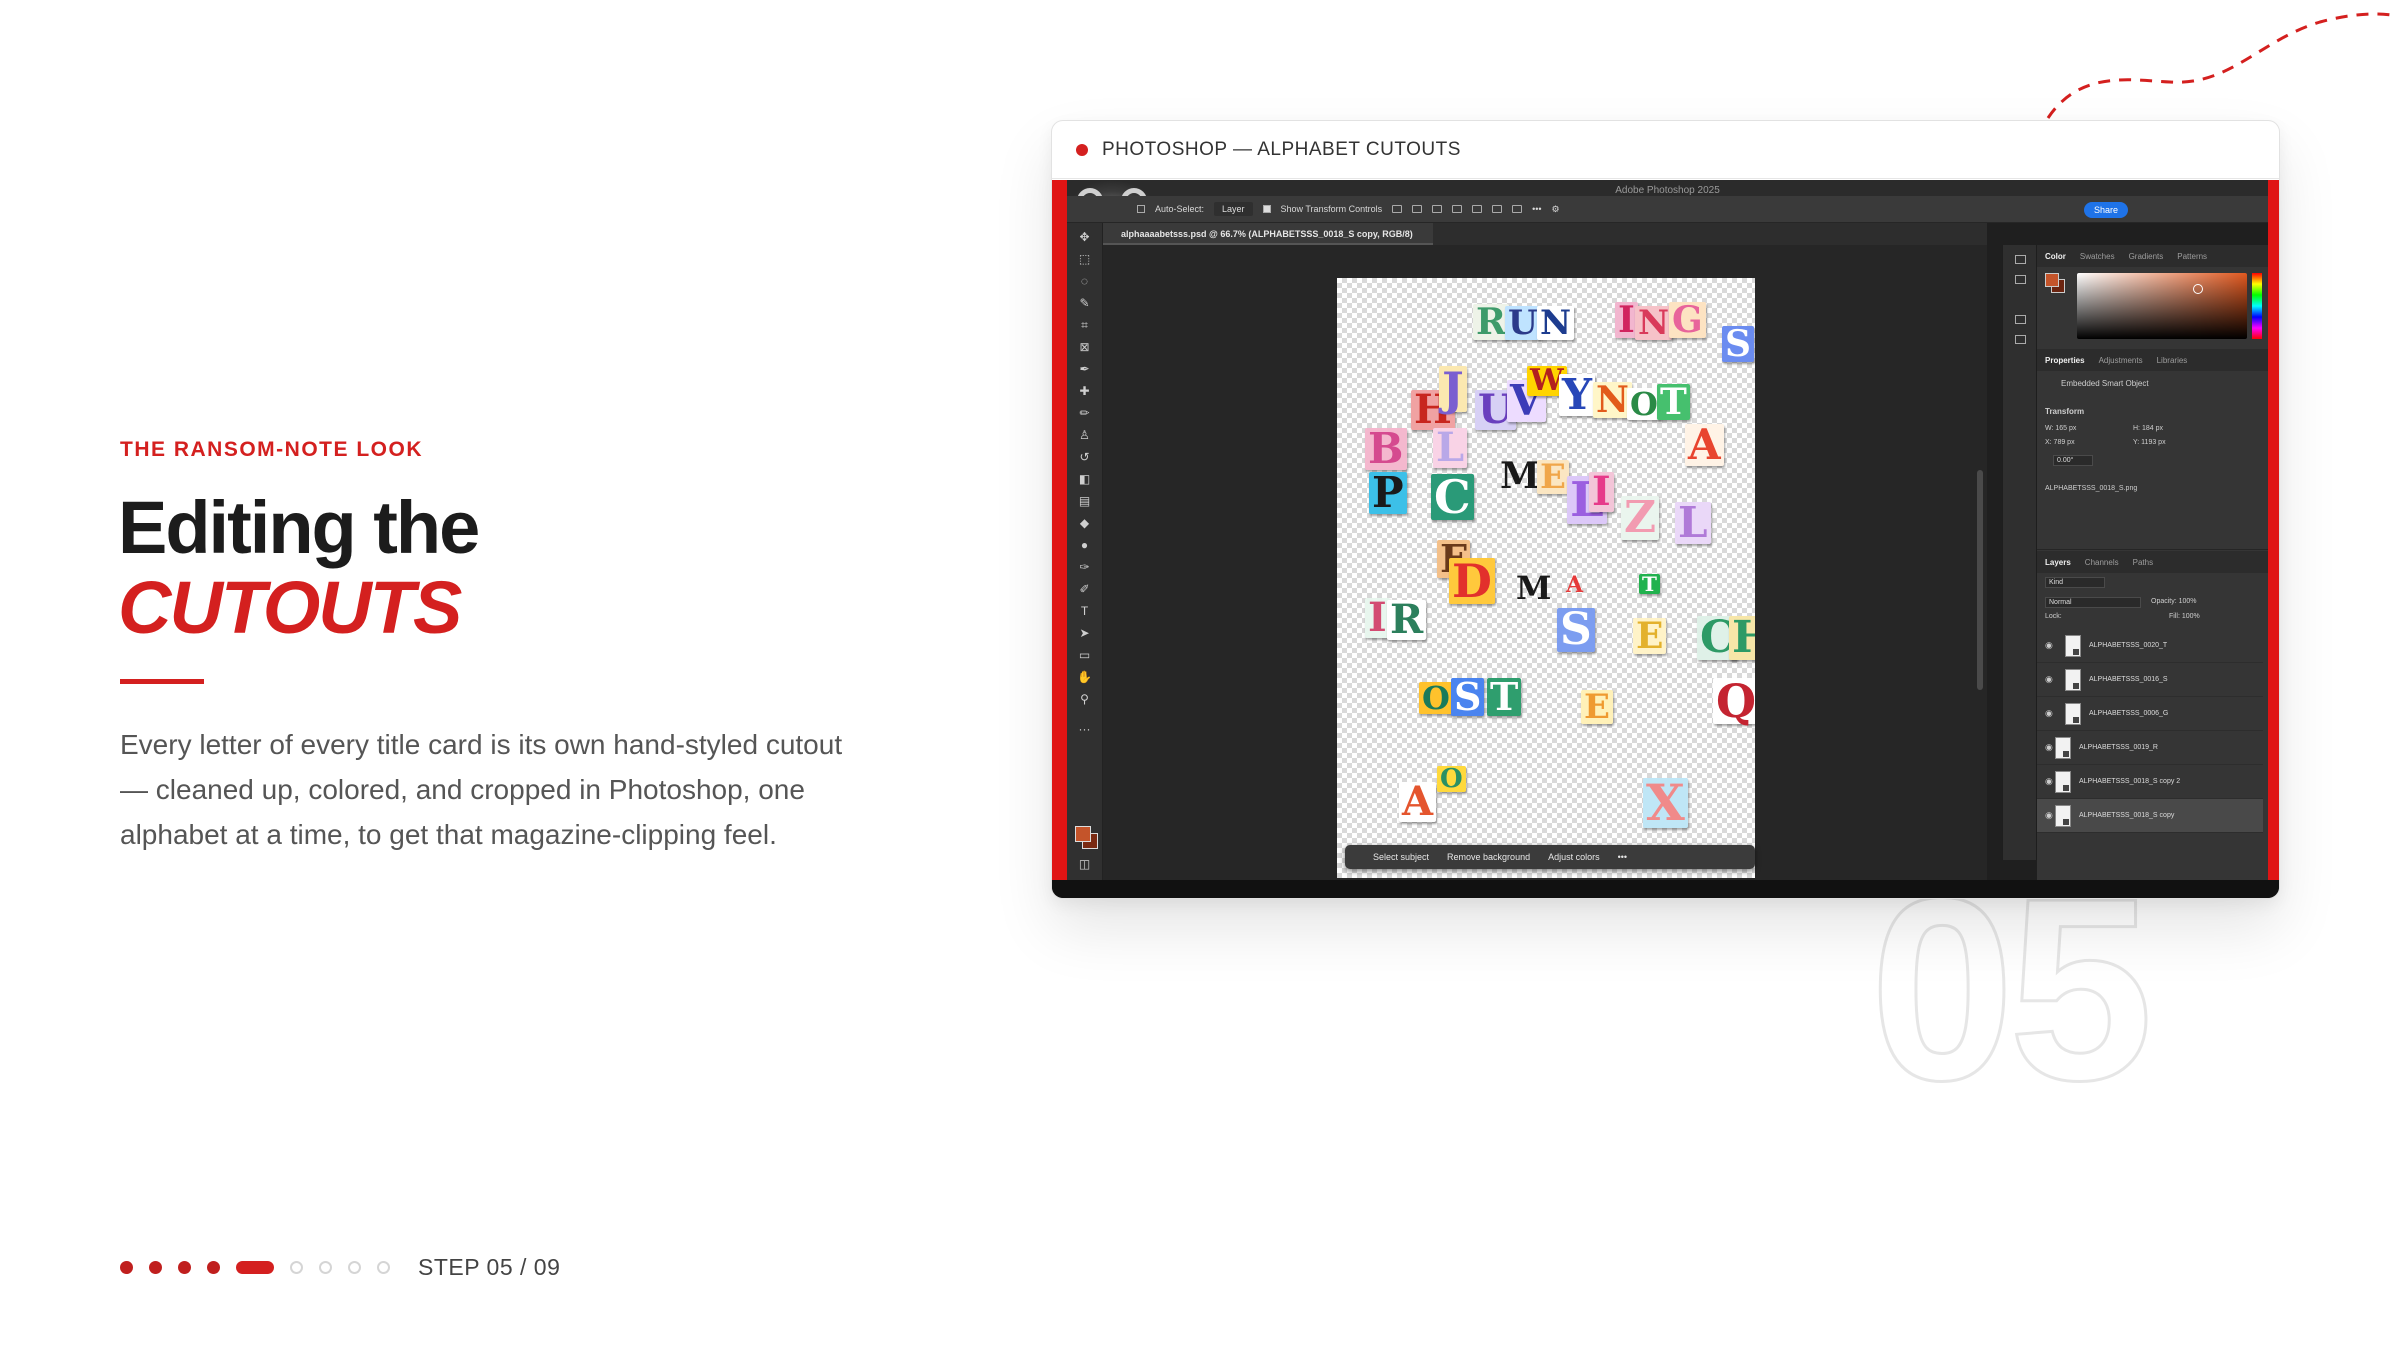 The image size is (2400, 1350). Describe the element at coordinates (1266, 209) in the screenshot. I see `transform-controls-checkbox` at that location.